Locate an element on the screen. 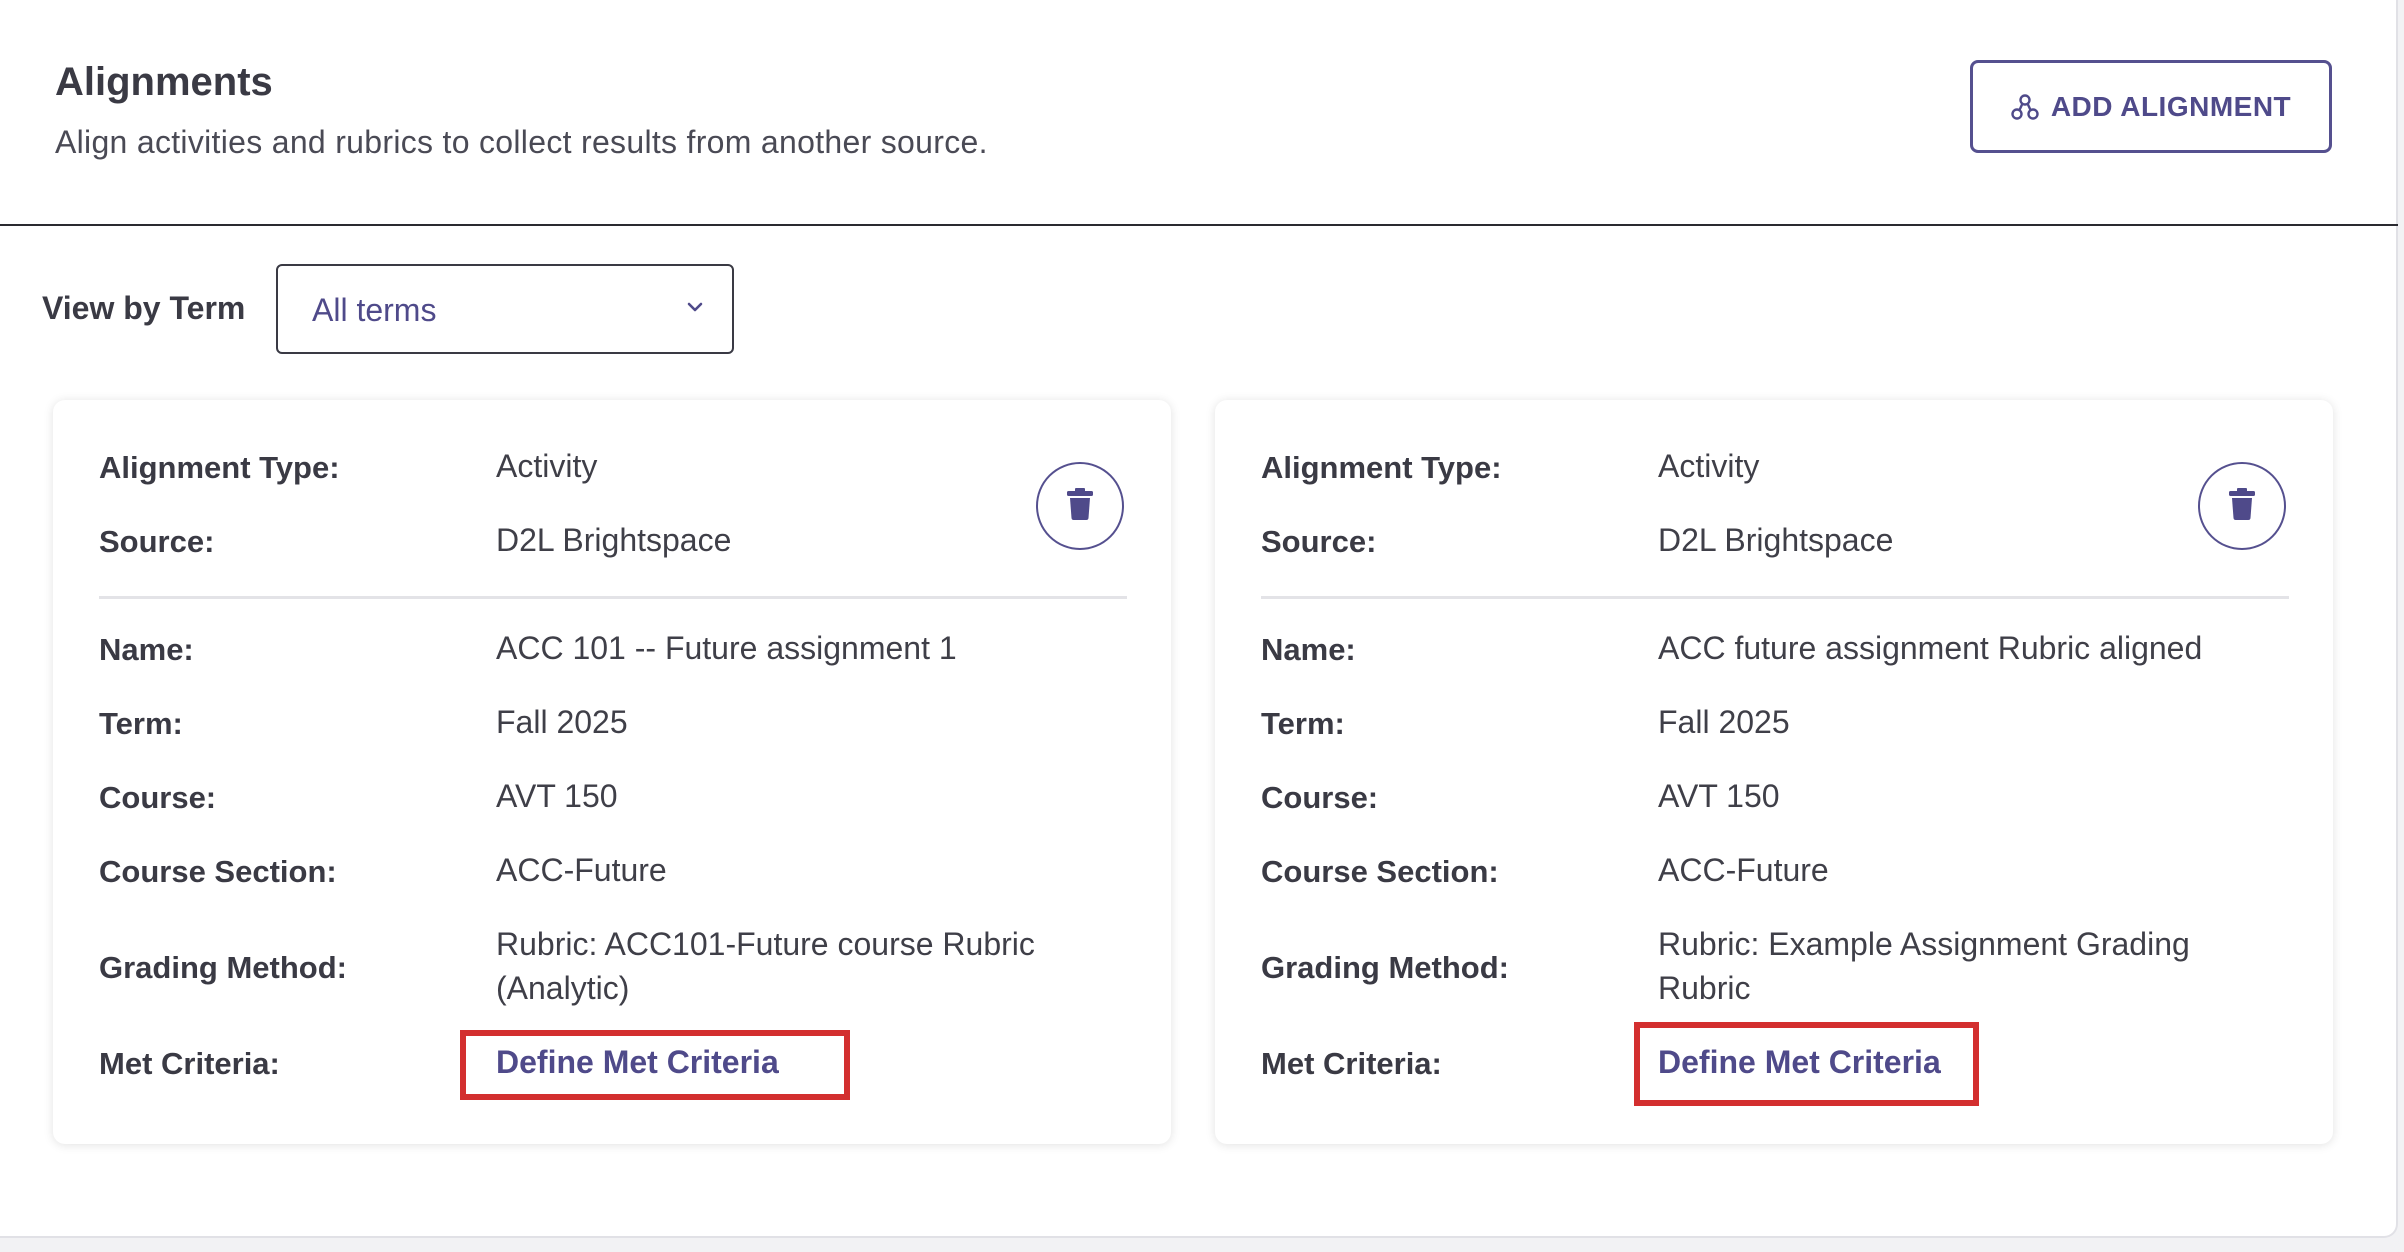 This screenshot has height=1252, width=2404. alignment-network-icon is located at coordinates (2025, 107).